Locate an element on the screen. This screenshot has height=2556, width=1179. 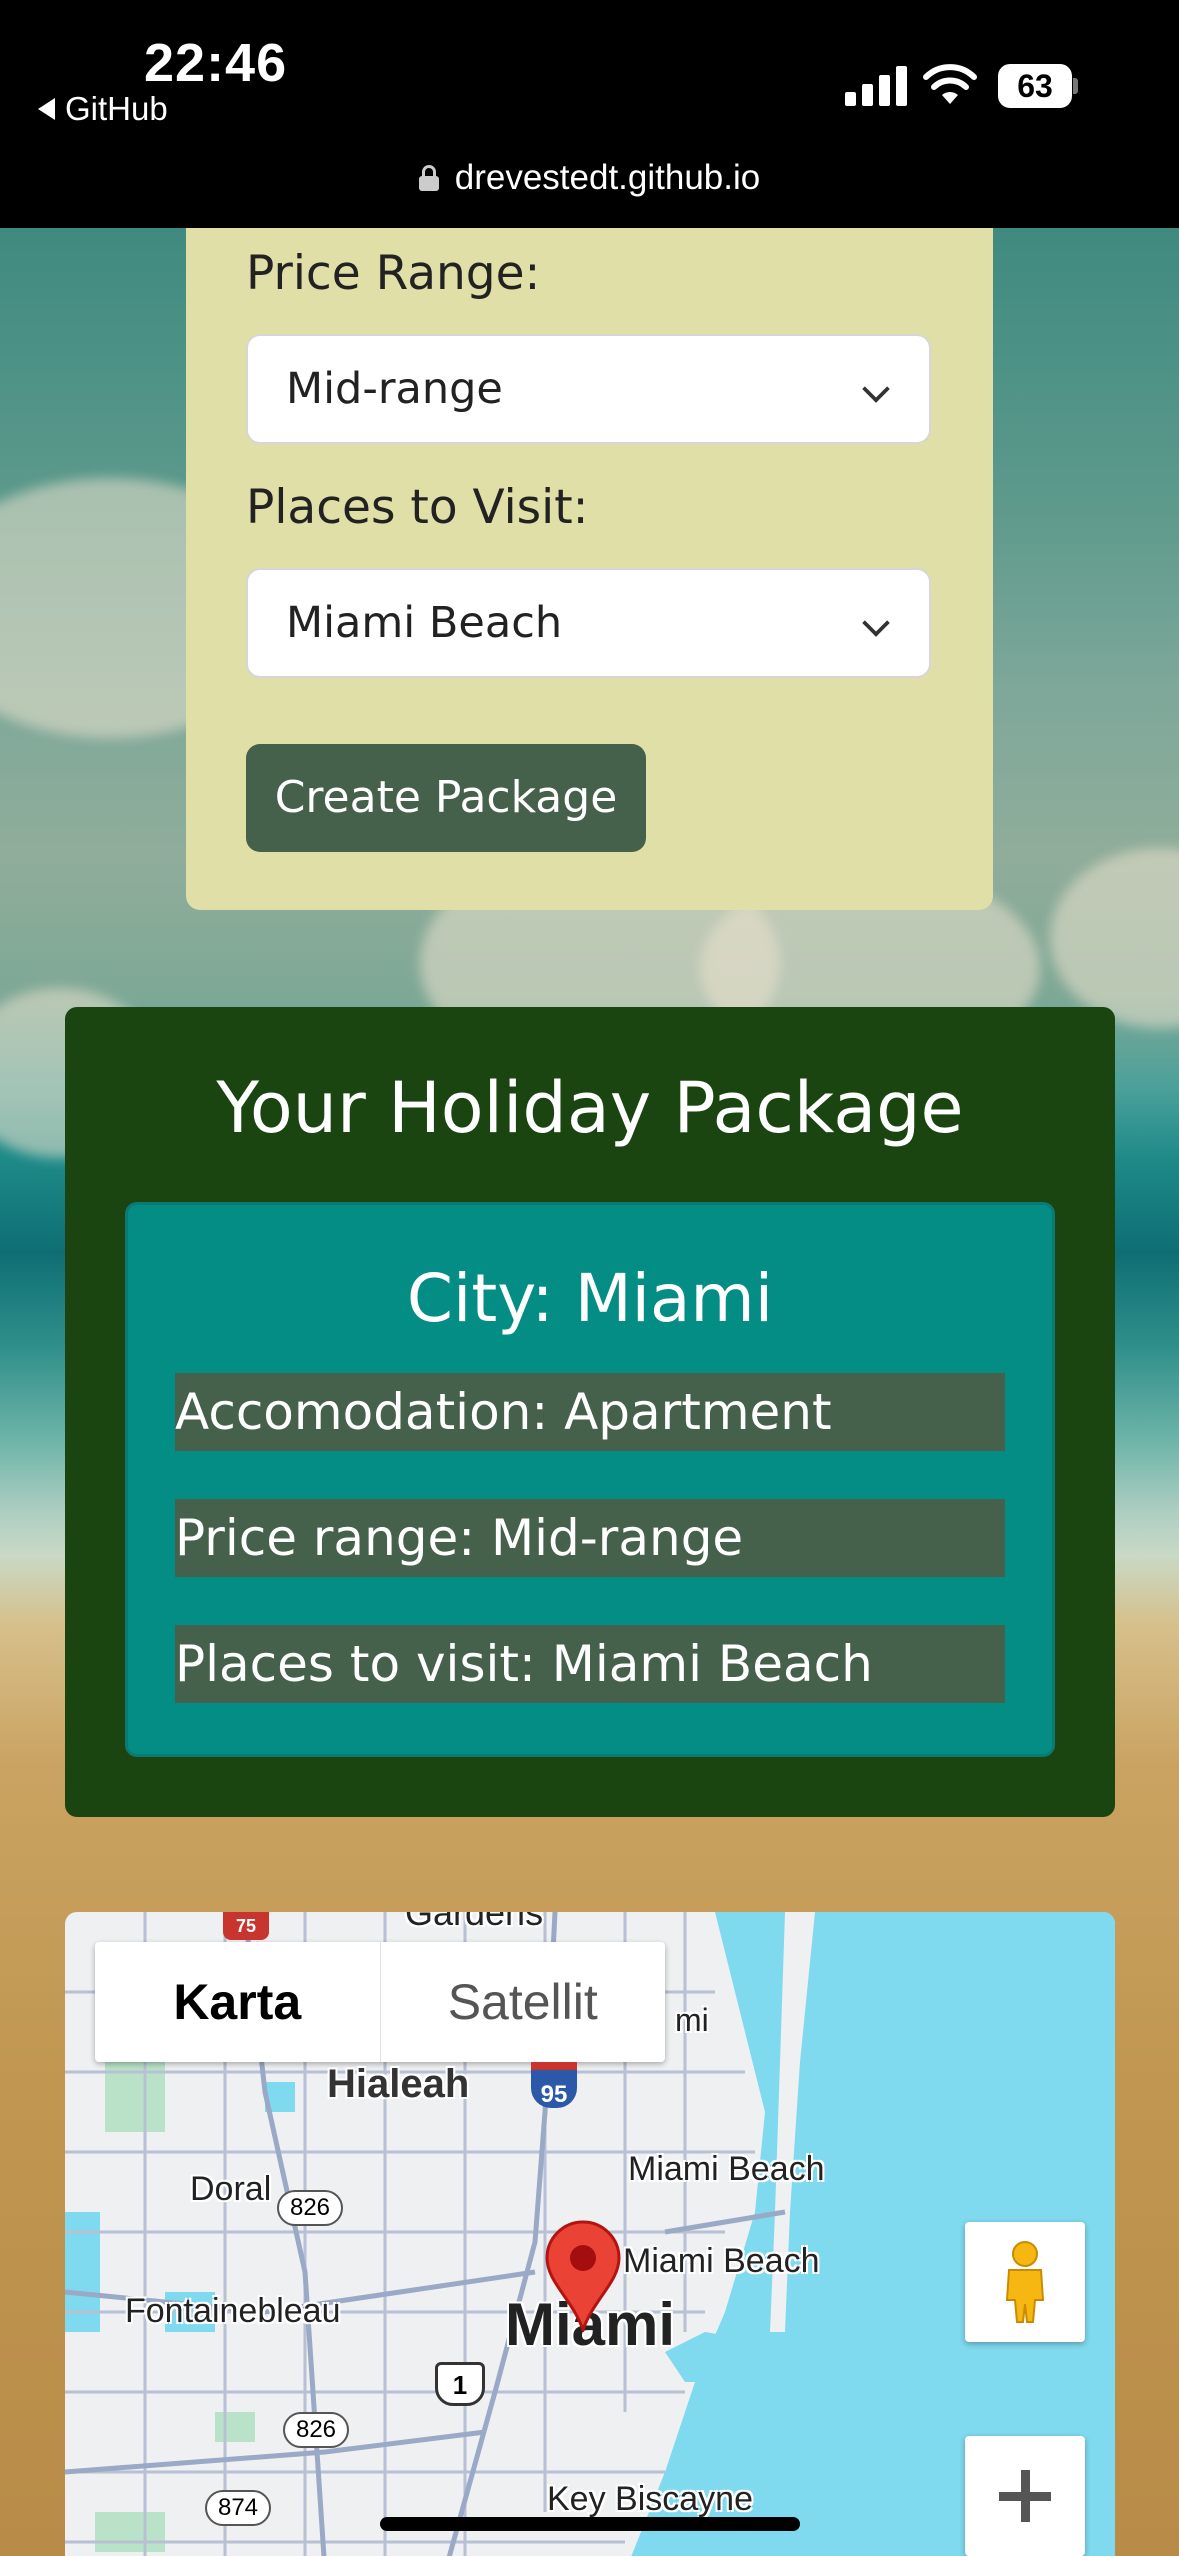
route-shield-us1: 1 is located at coordinates (460, 2384).